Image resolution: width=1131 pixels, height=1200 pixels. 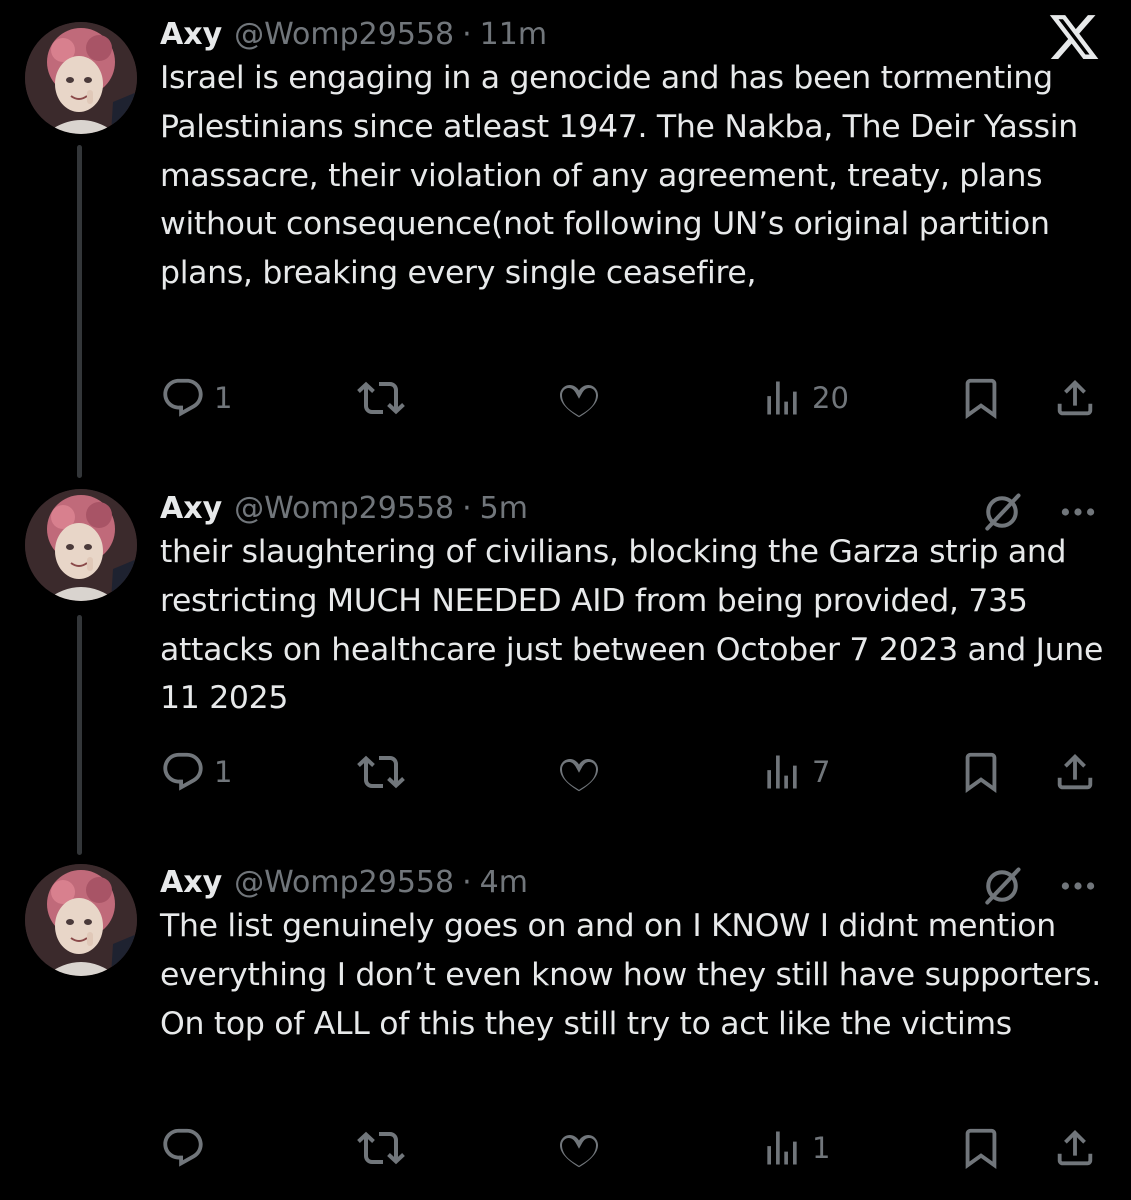 I want to click on tweet-header: Axy @Womp29558 · 11m, so click(x=353, y=34).